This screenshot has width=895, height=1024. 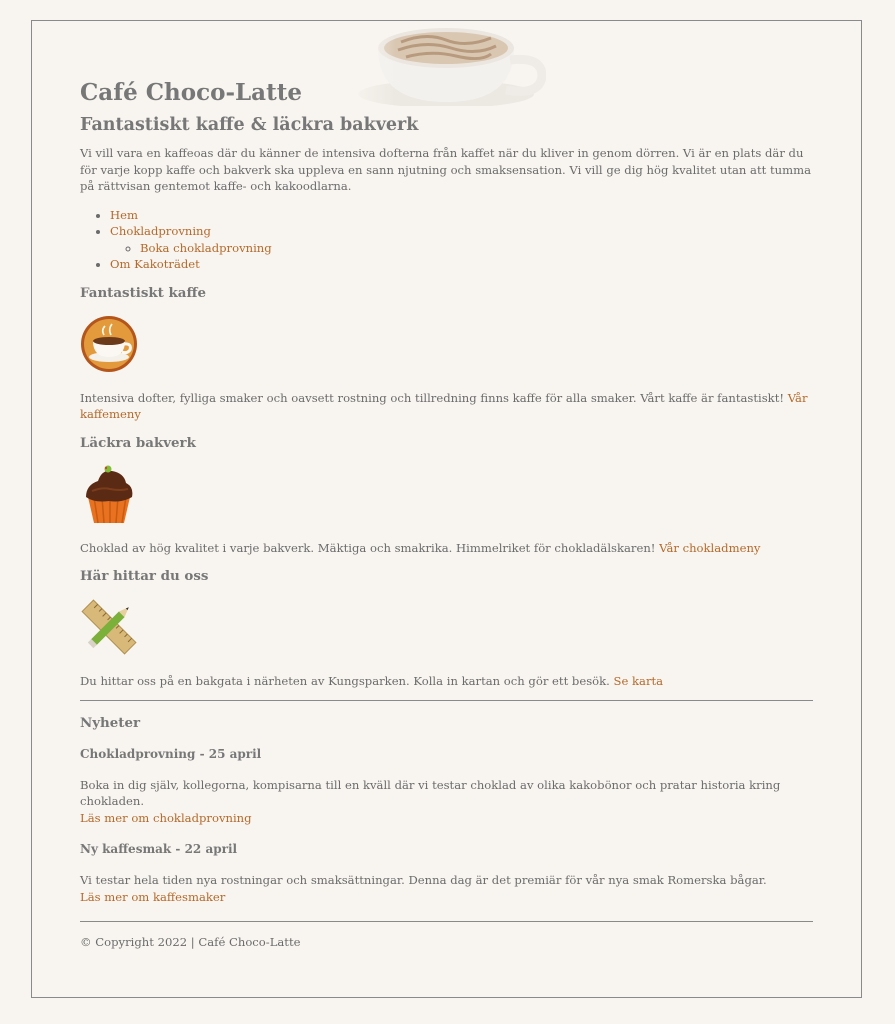 I want to click on news-heading: Nyheter, so click(x=110, y=722).